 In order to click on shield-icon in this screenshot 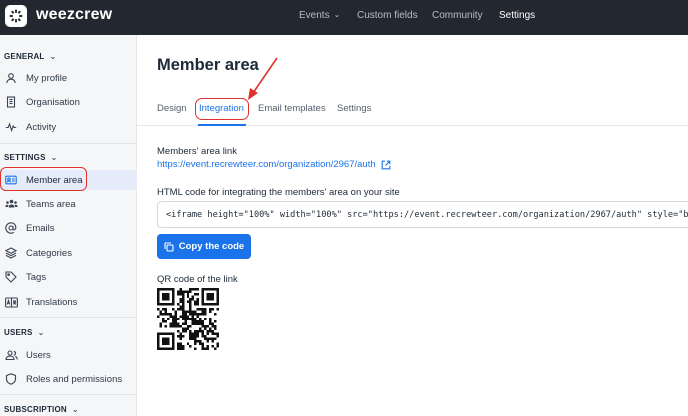, I will do `click(11, 379)`.